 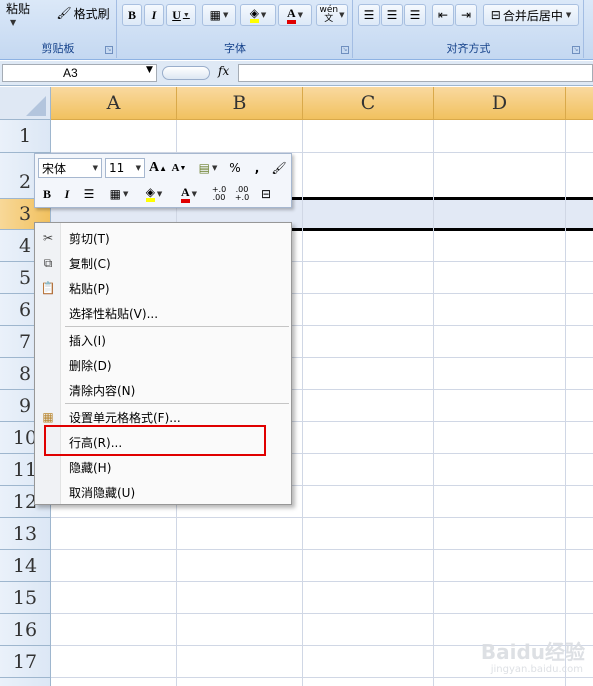 I want to click on row-header-17: 17, so click(x=25, y=662).